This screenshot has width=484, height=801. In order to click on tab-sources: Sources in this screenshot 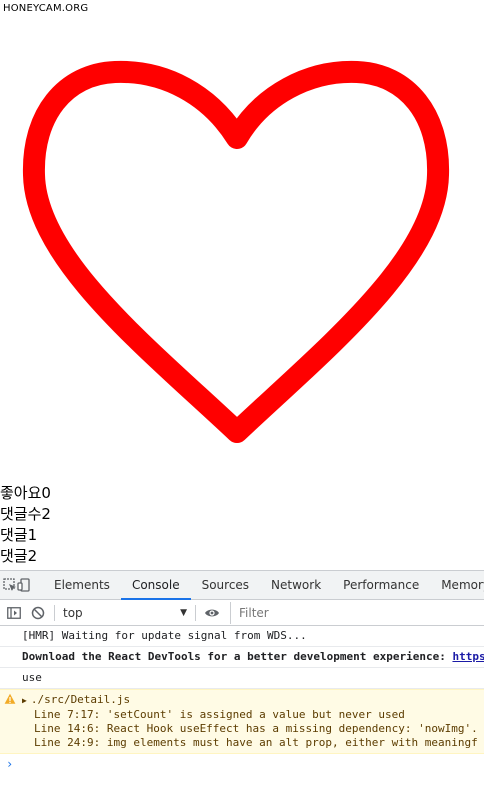, I will do `click(225, 585)`.